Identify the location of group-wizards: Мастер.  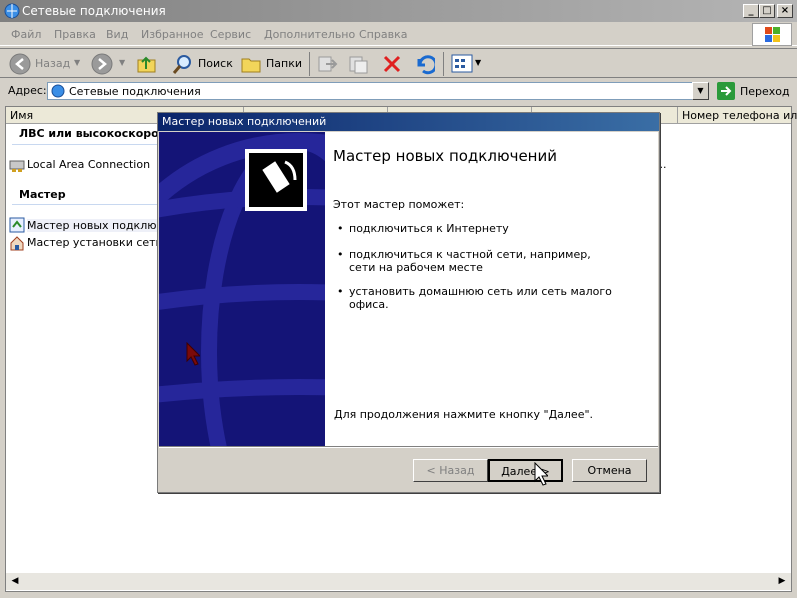
(42, 194).